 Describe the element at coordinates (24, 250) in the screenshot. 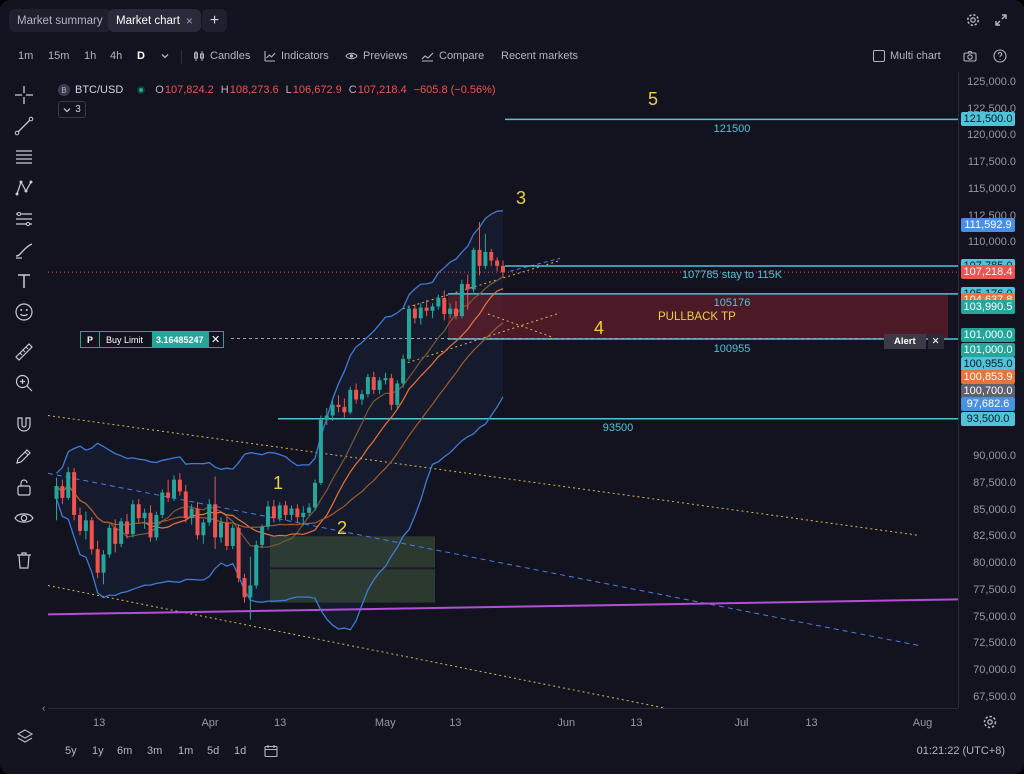

I see `brush-icon` at that location.